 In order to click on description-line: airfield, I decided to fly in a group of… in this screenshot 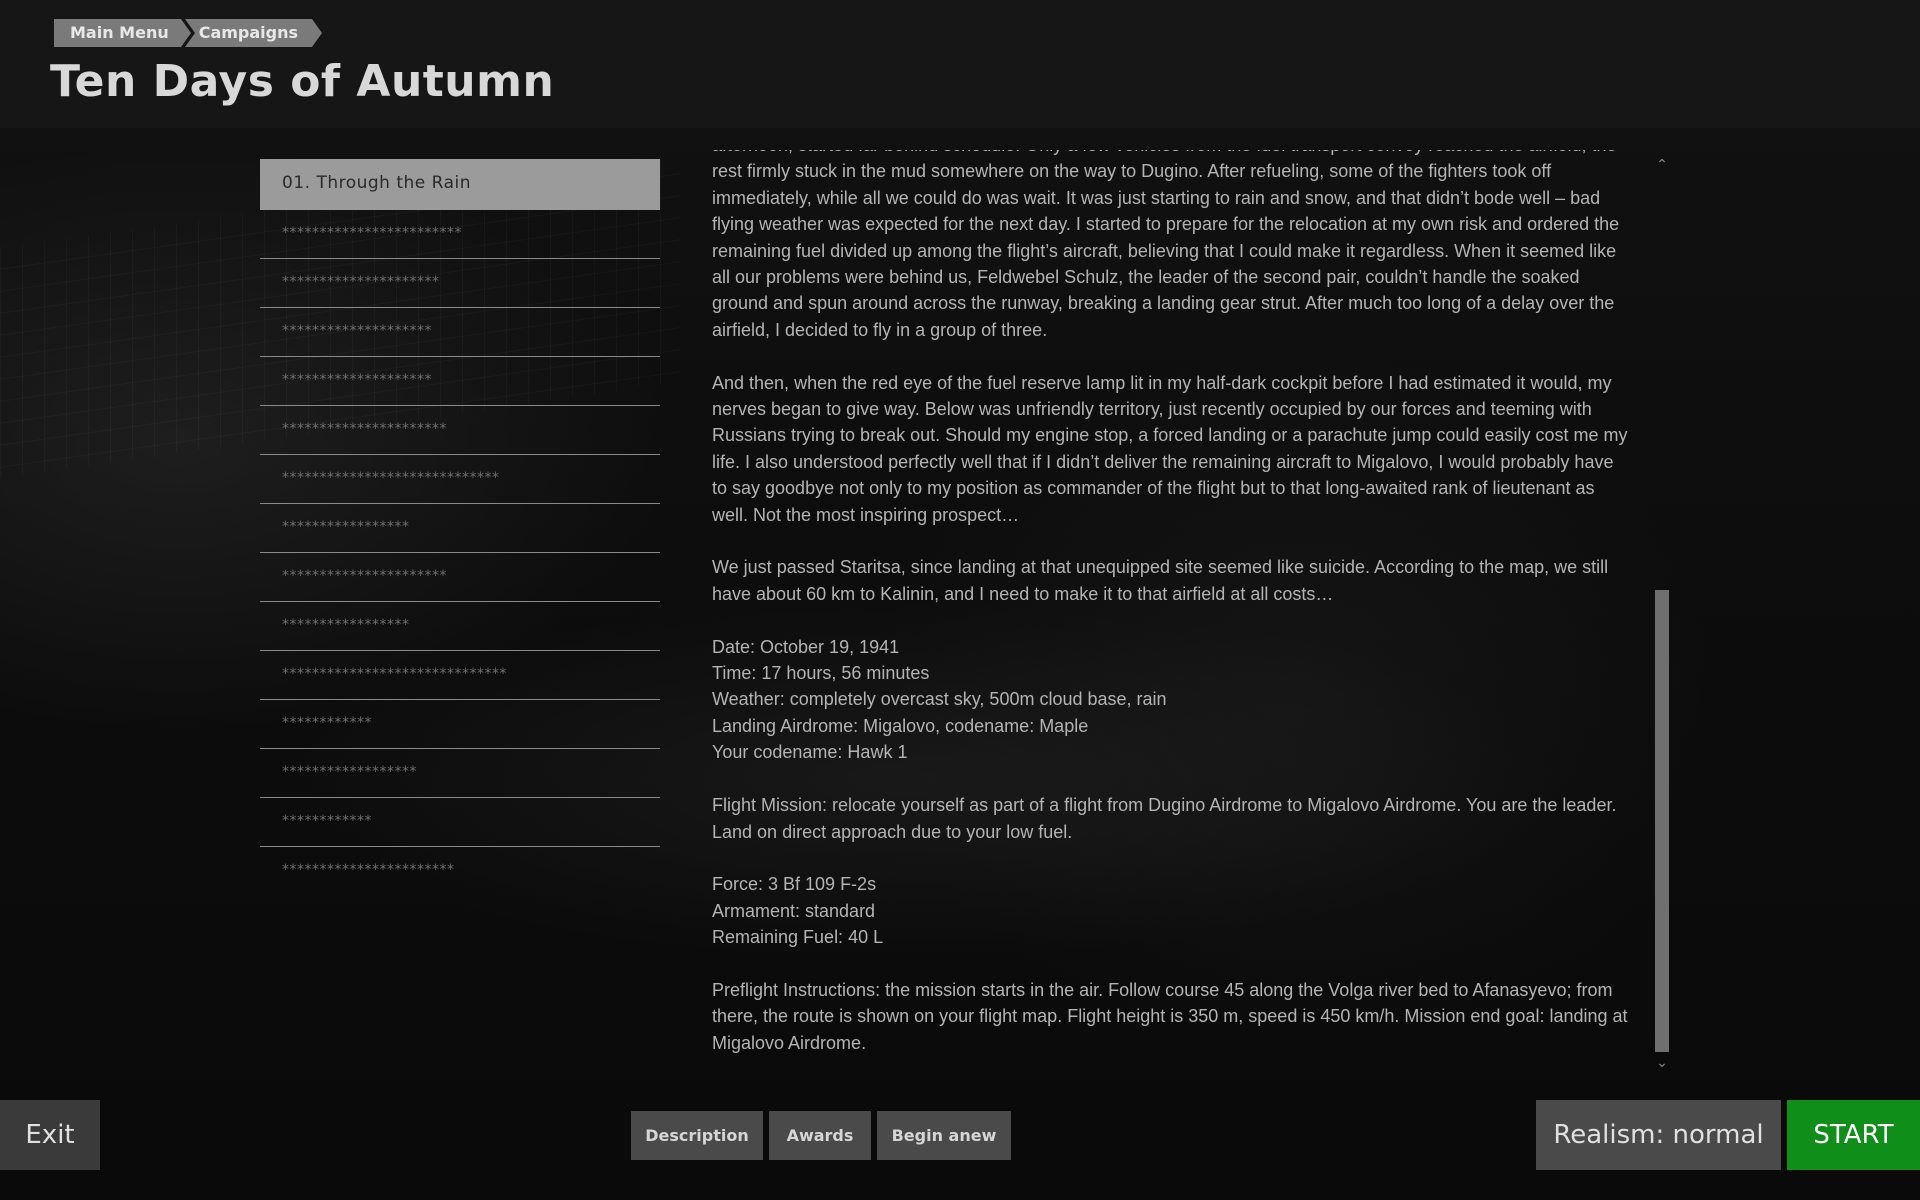, I will do `click(880, 329)`.